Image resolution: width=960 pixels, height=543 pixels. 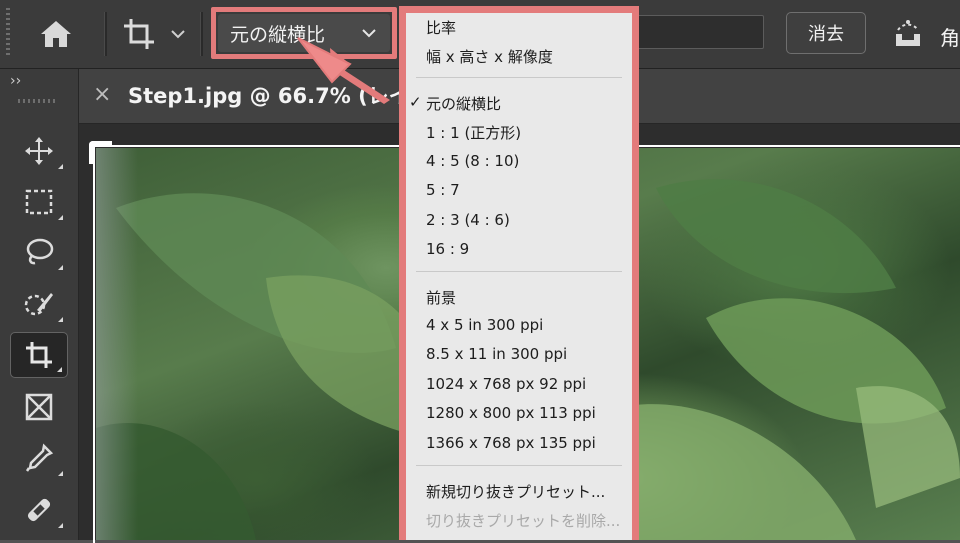 I want to click on menu-item-16-9: 16 : 9, so click(x=447, y=249).